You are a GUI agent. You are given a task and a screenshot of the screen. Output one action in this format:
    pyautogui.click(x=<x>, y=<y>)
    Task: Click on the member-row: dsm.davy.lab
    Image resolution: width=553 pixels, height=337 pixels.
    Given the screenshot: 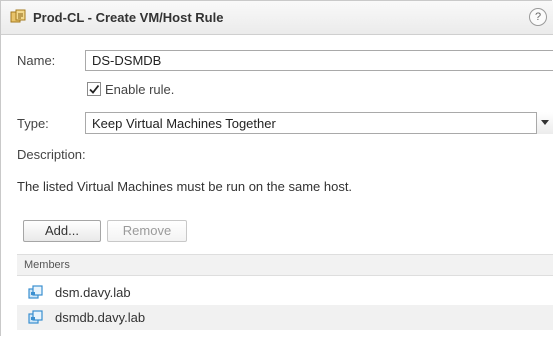 What is the action you would take?
    pyautogui.click(x=285, y=292)
    